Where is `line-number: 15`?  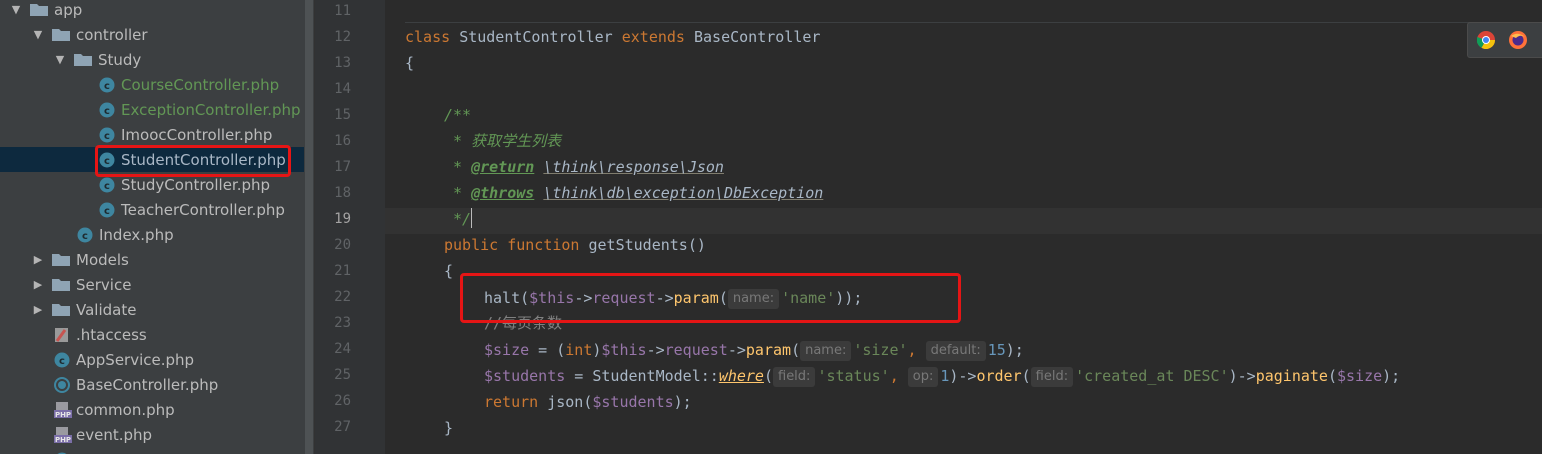 line-number: 15 is located at coordinates (342, 115).